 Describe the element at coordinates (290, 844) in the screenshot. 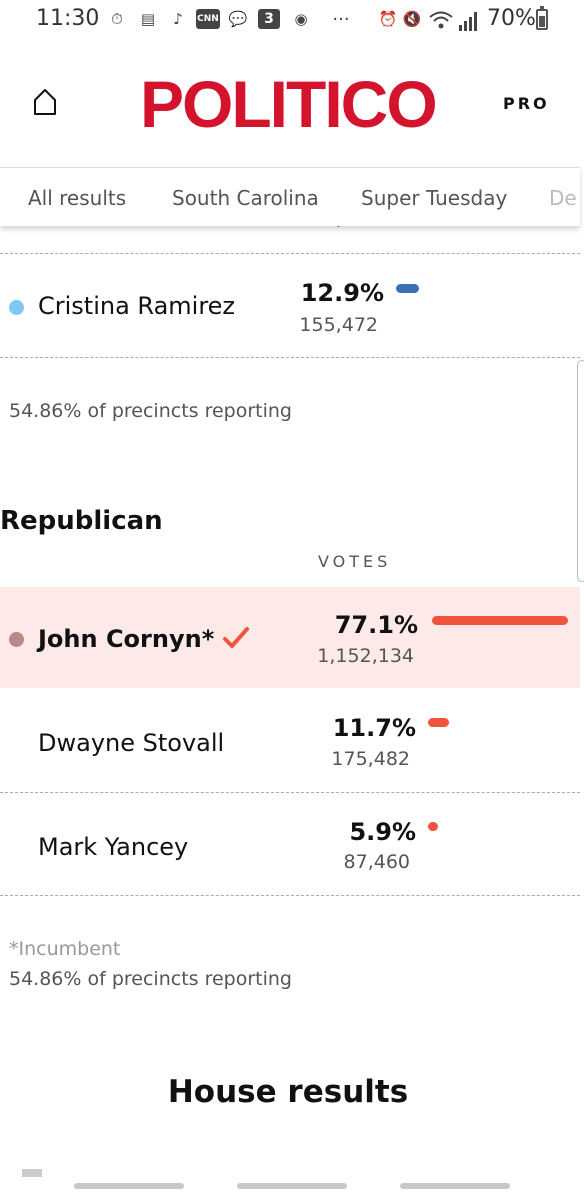

I see `candidate-row-yancey: Mark Yancey 5.9% 87,460` at that location.